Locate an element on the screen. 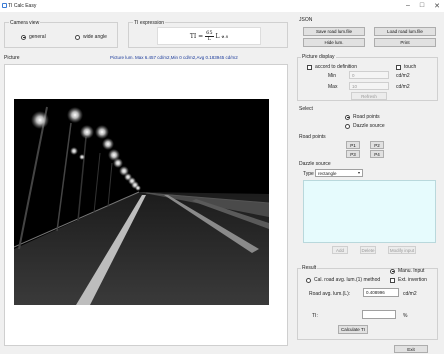  calculate-ti-button: Calculate TI is located at coordinates (353, 329).